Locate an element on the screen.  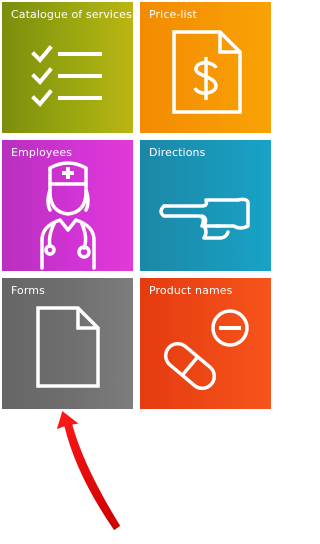
dollar-document-icon is located at coordinates (207, 72).